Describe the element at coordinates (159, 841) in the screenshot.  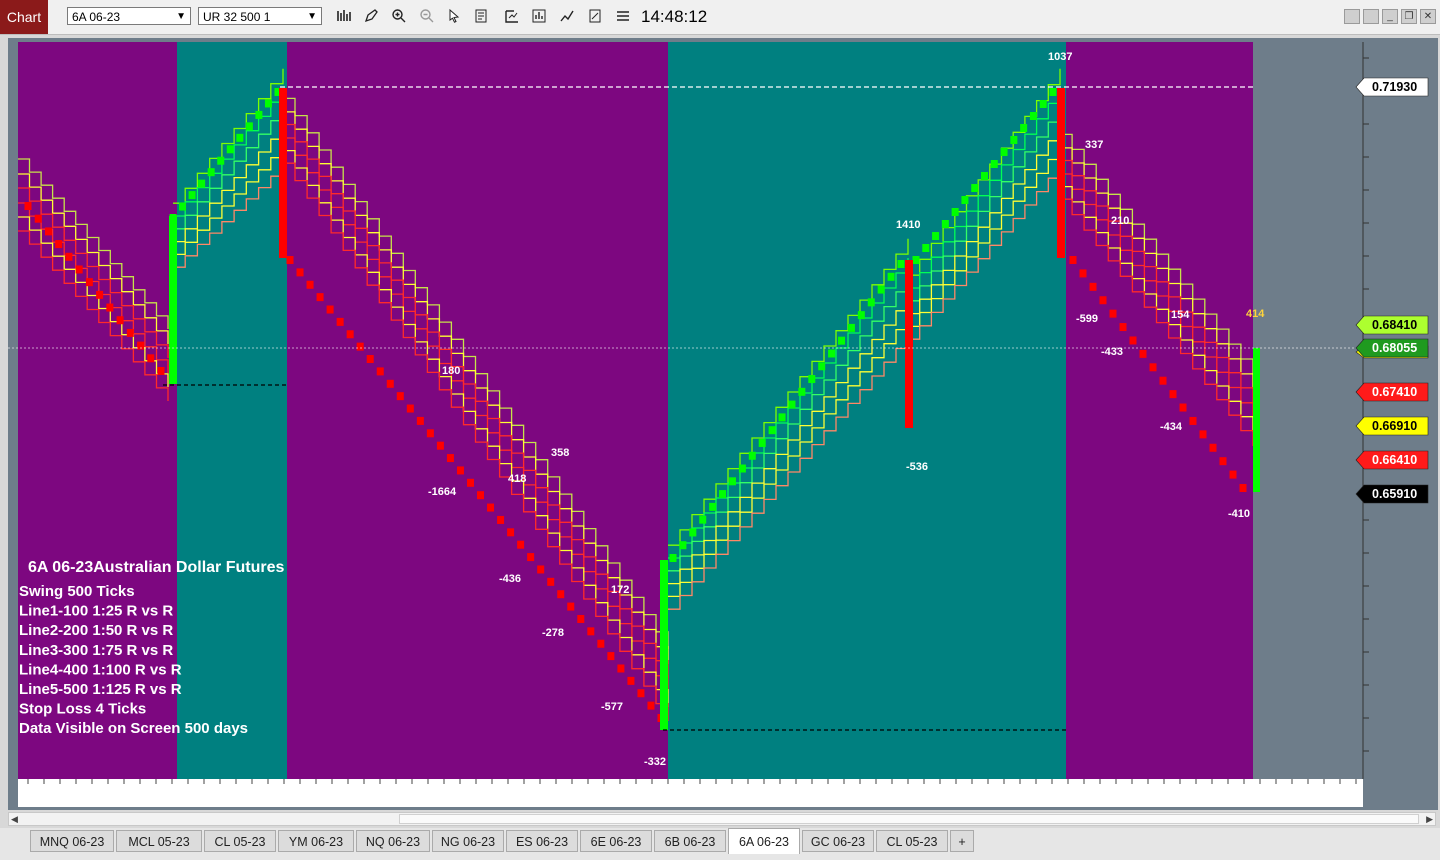
I see `instrument-tab: MCL 05-23` at that location.